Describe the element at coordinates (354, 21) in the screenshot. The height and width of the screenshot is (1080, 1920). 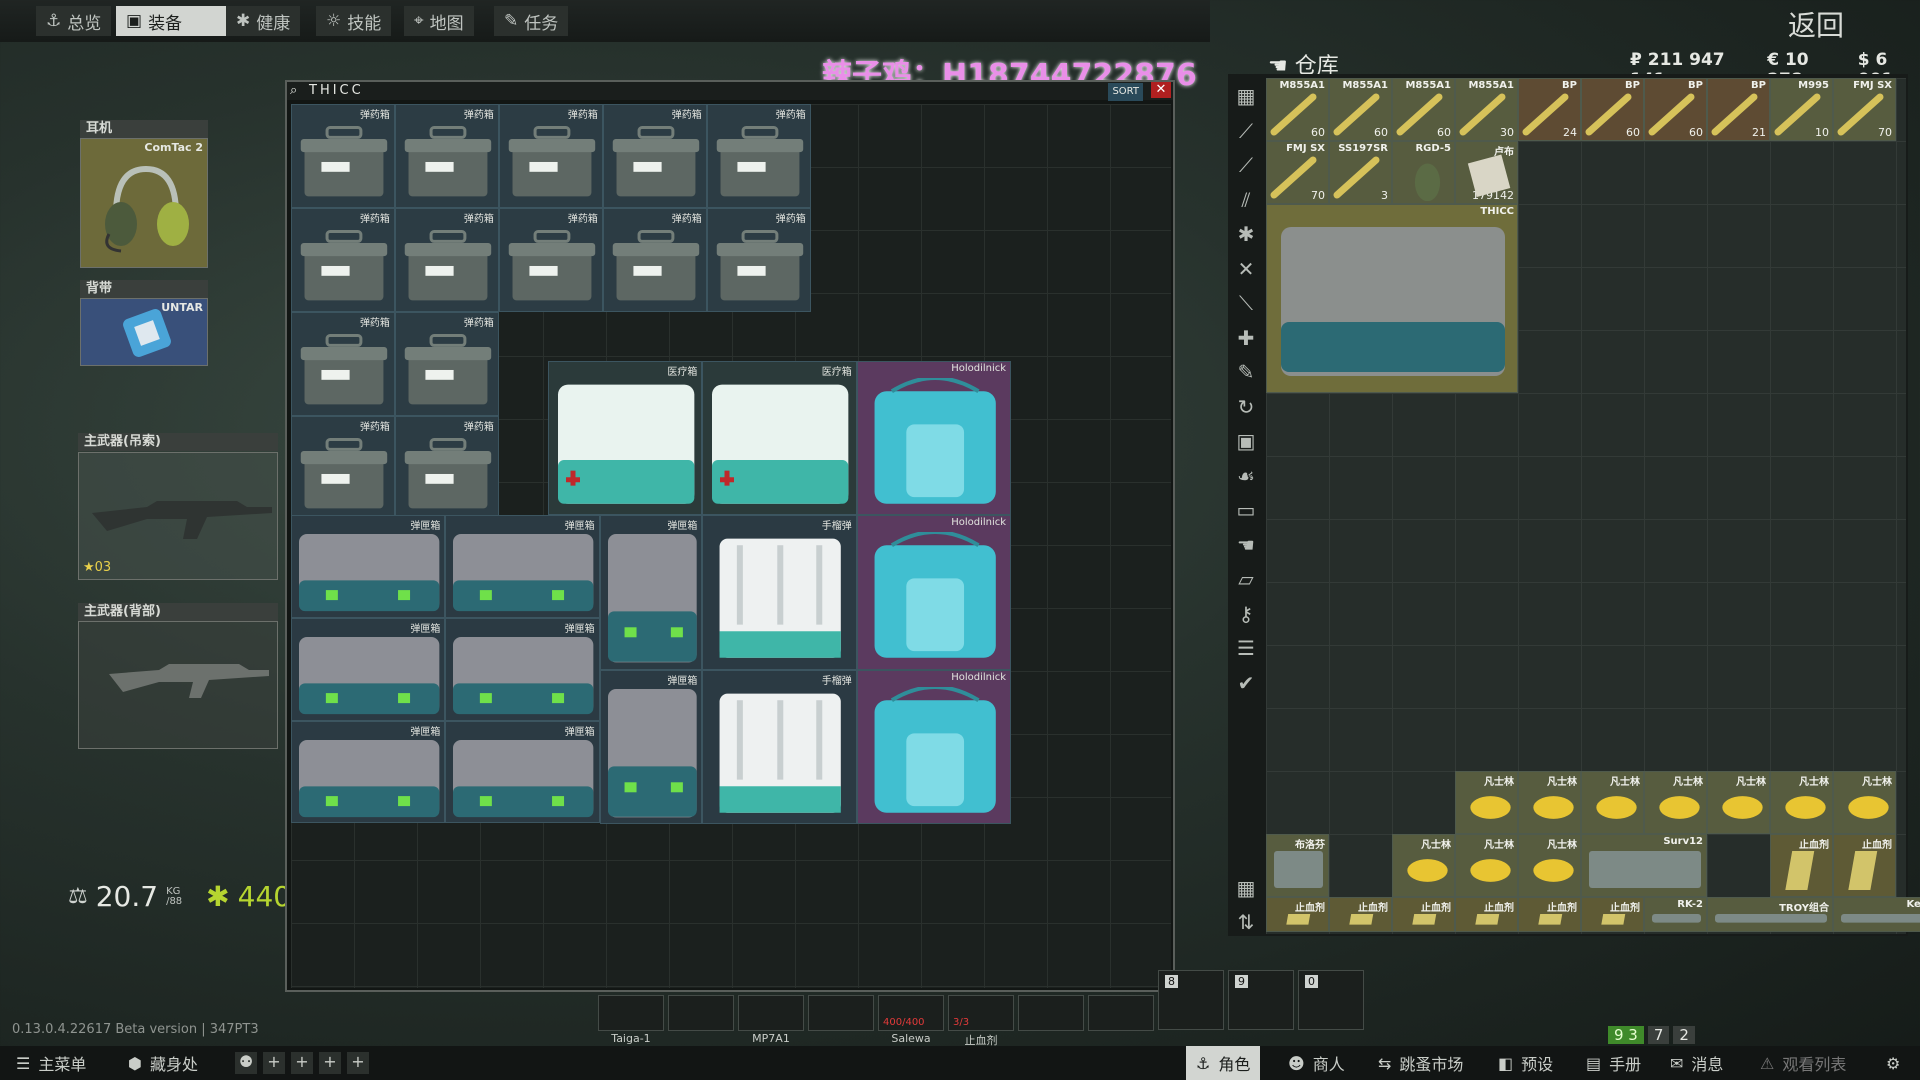
I see `tab-skills: ☼ 技能` at that location.